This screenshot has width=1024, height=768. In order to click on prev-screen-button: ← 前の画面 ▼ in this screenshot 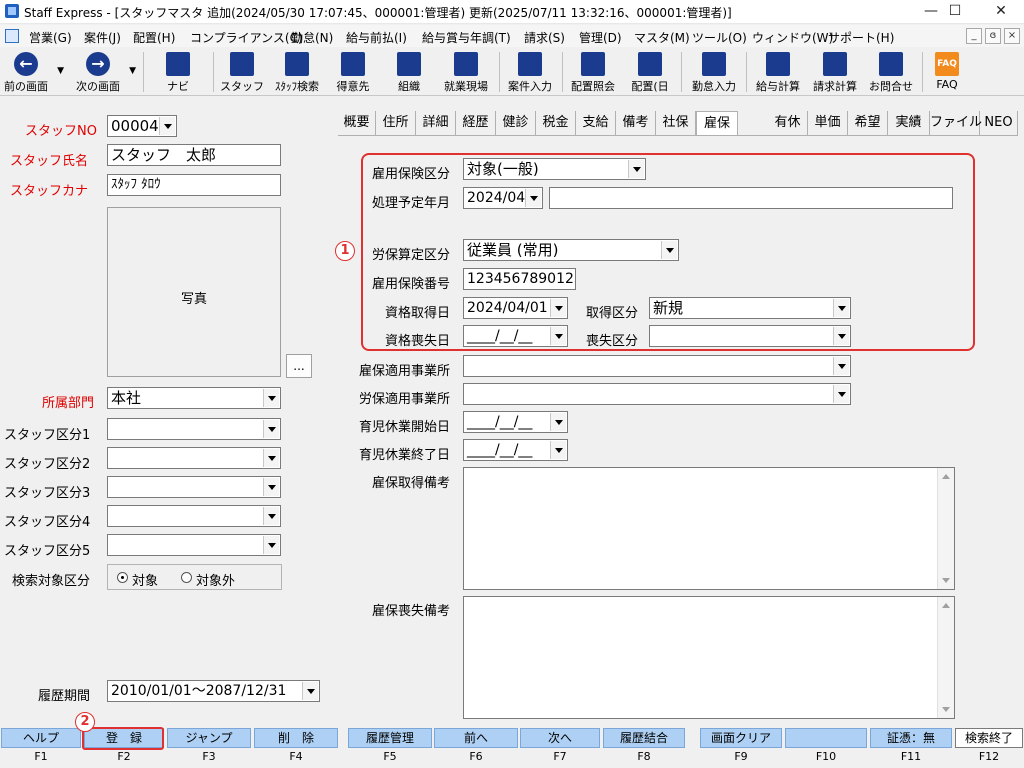, I will do `click(33, 72)`.